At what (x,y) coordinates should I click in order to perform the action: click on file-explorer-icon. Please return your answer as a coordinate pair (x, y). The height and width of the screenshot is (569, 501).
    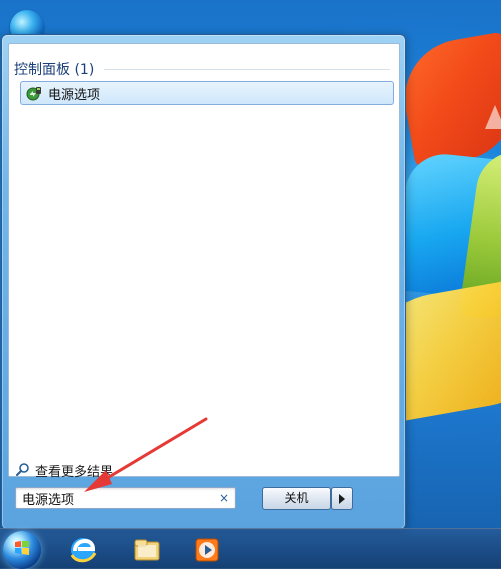
    Looking at the image, I should click on (147, 550).